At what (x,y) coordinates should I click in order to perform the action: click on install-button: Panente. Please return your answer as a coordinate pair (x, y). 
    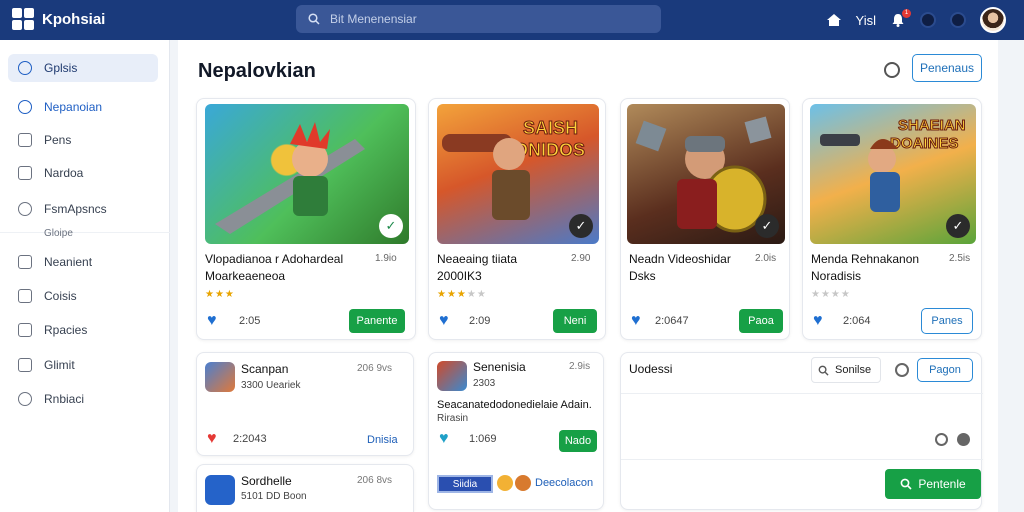
    Looking at the image, I should click on (377, 321).